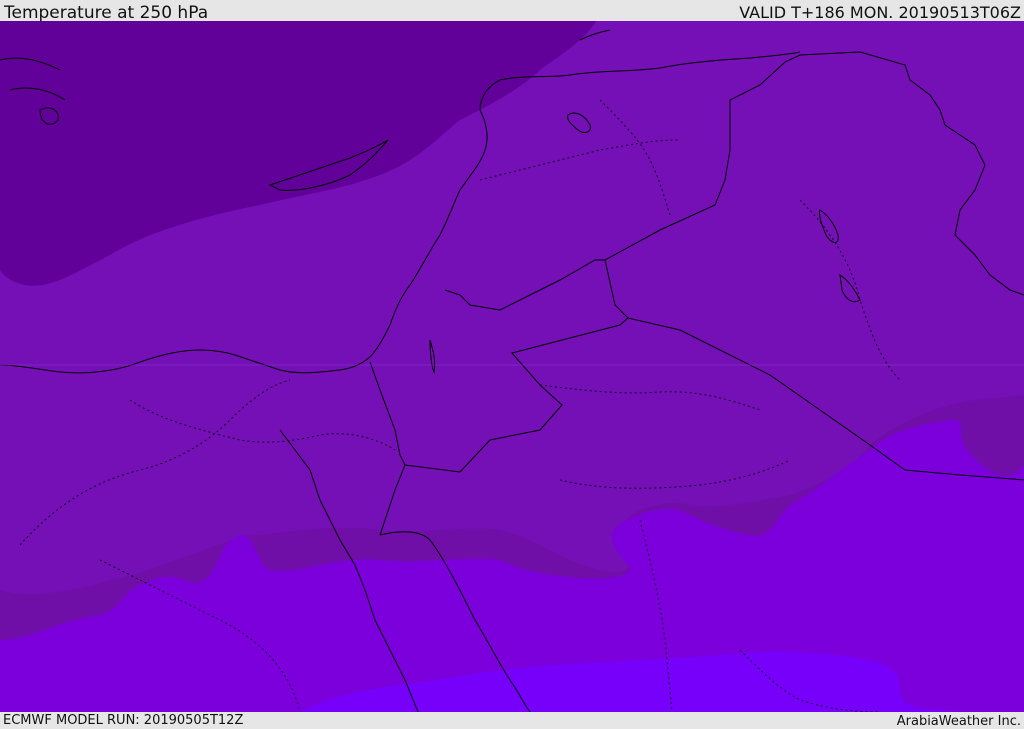 This screenshot has height=729, width=1024. I want to click on valid-time: VALID T+186 MON. 20190513T06Z, so click(880, 12).